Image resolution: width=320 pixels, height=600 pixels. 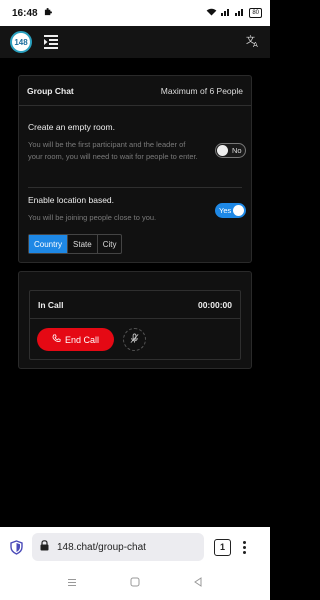 What do you see at coordinates (25, 13) in the screenshot?
I see `status-time: 16:48` at bounding box center [25, 13].